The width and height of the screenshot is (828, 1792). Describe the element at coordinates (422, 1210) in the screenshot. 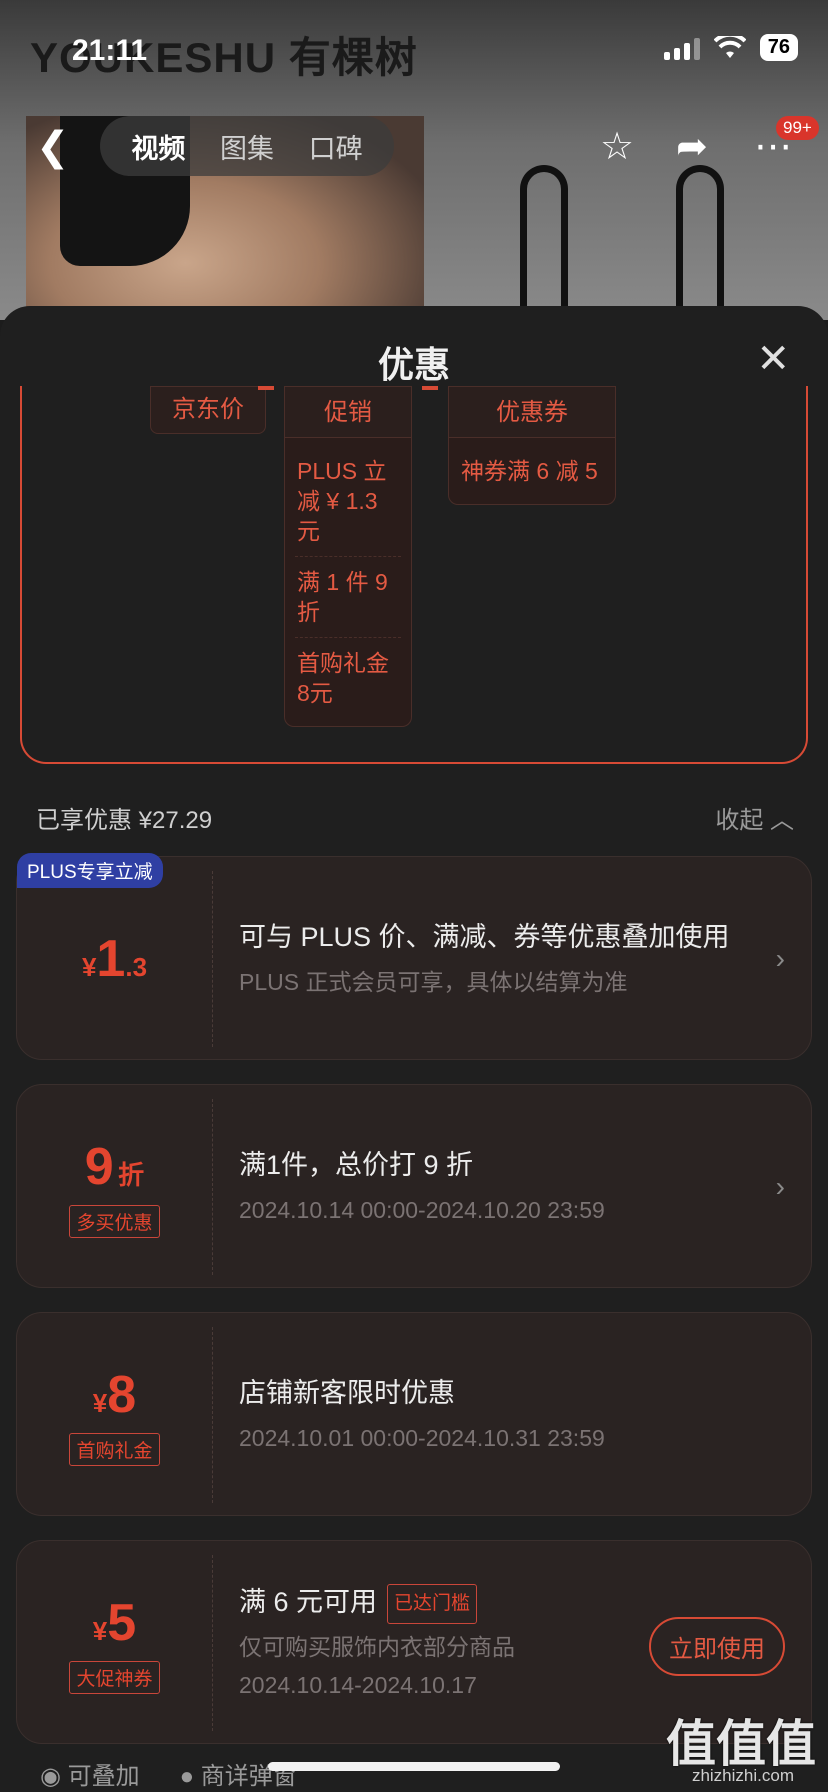

I see `card-subtitle: 2024.10.14 00:00-2024.10.20 23:59` at that location.